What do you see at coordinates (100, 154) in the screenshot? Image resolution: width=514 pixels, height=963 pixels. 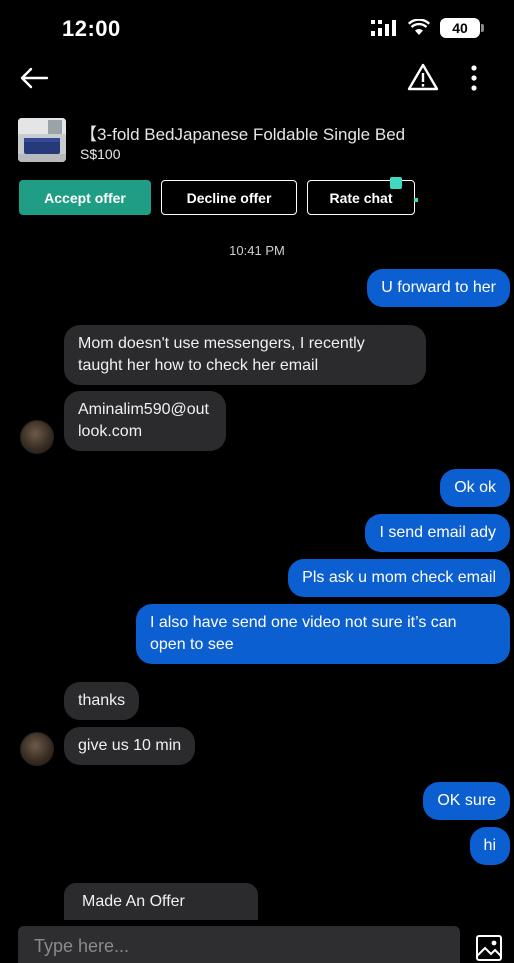 I see `listing-price: S$100` at bounding box center [100, 154].